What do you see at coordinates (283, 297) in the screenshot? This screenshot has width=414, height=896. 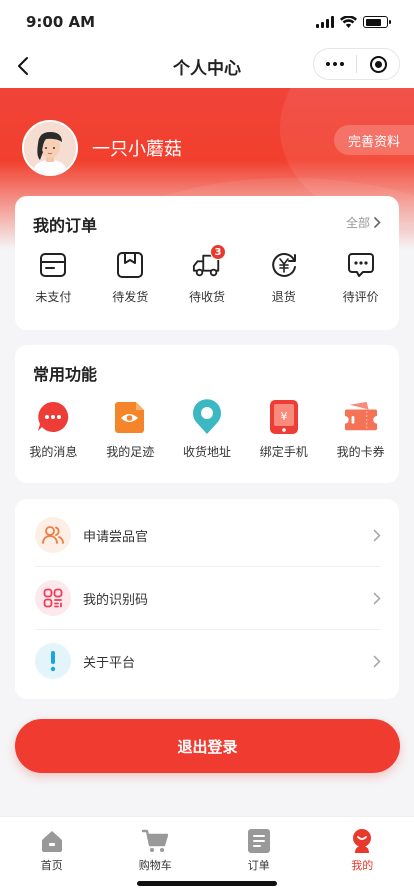 I see `order-refund-label: 退货` at bounding box center [283, 297].